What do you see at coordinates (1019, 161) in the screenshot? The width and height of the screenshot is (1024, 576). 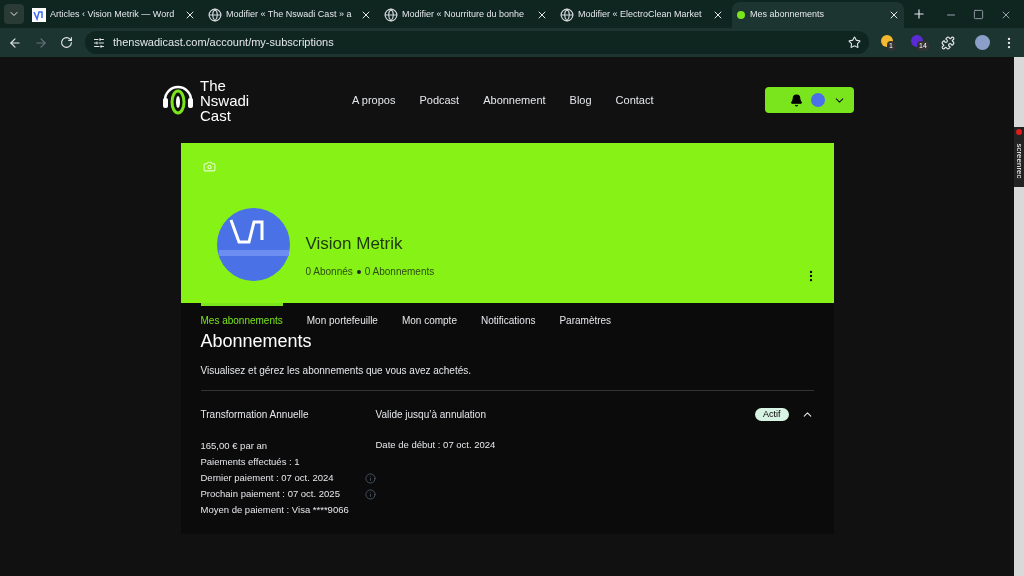 I see `widget-label: screenrec` at bounding box center [1019, 161].